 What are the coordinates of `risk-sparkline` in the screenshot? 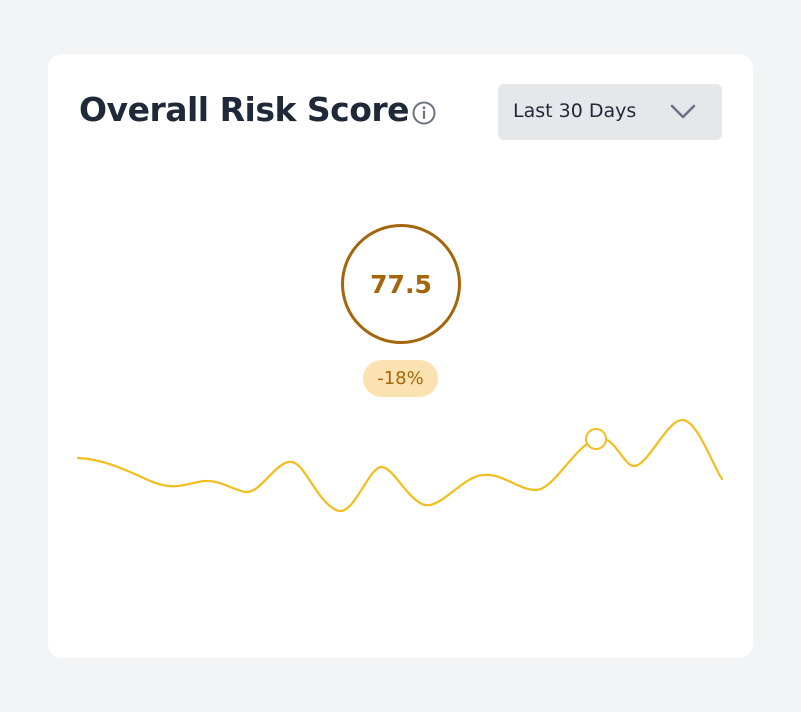 It's located at (400, 465).